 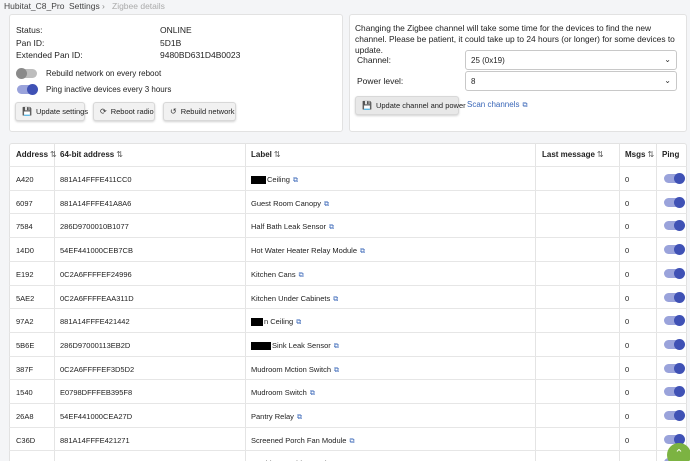 I want to click on channel-select: 25 (0x19) ⌄, so click(x=571, y=60).